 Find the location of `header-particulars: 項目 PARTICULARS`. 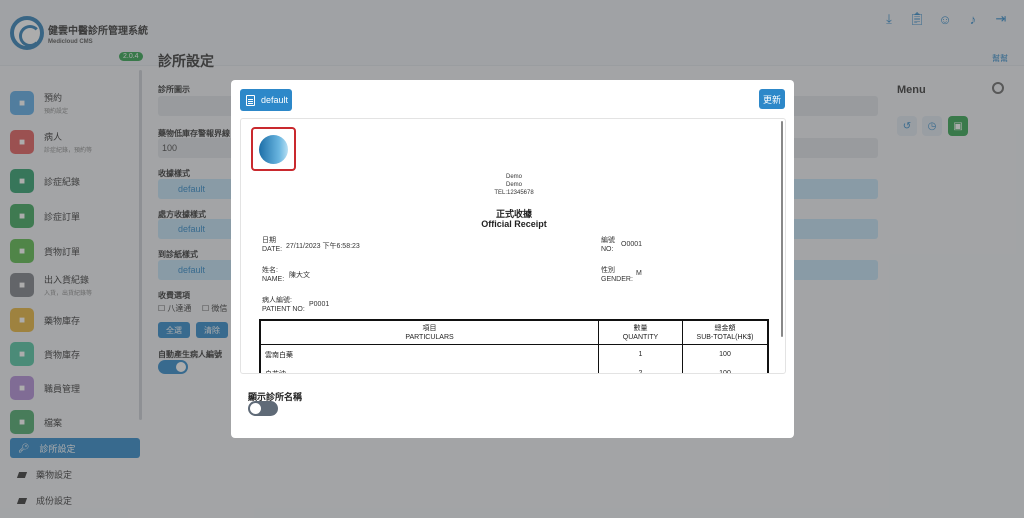

header-particulars: 項目 PARTICULARS is located at coordinates (430, 332).